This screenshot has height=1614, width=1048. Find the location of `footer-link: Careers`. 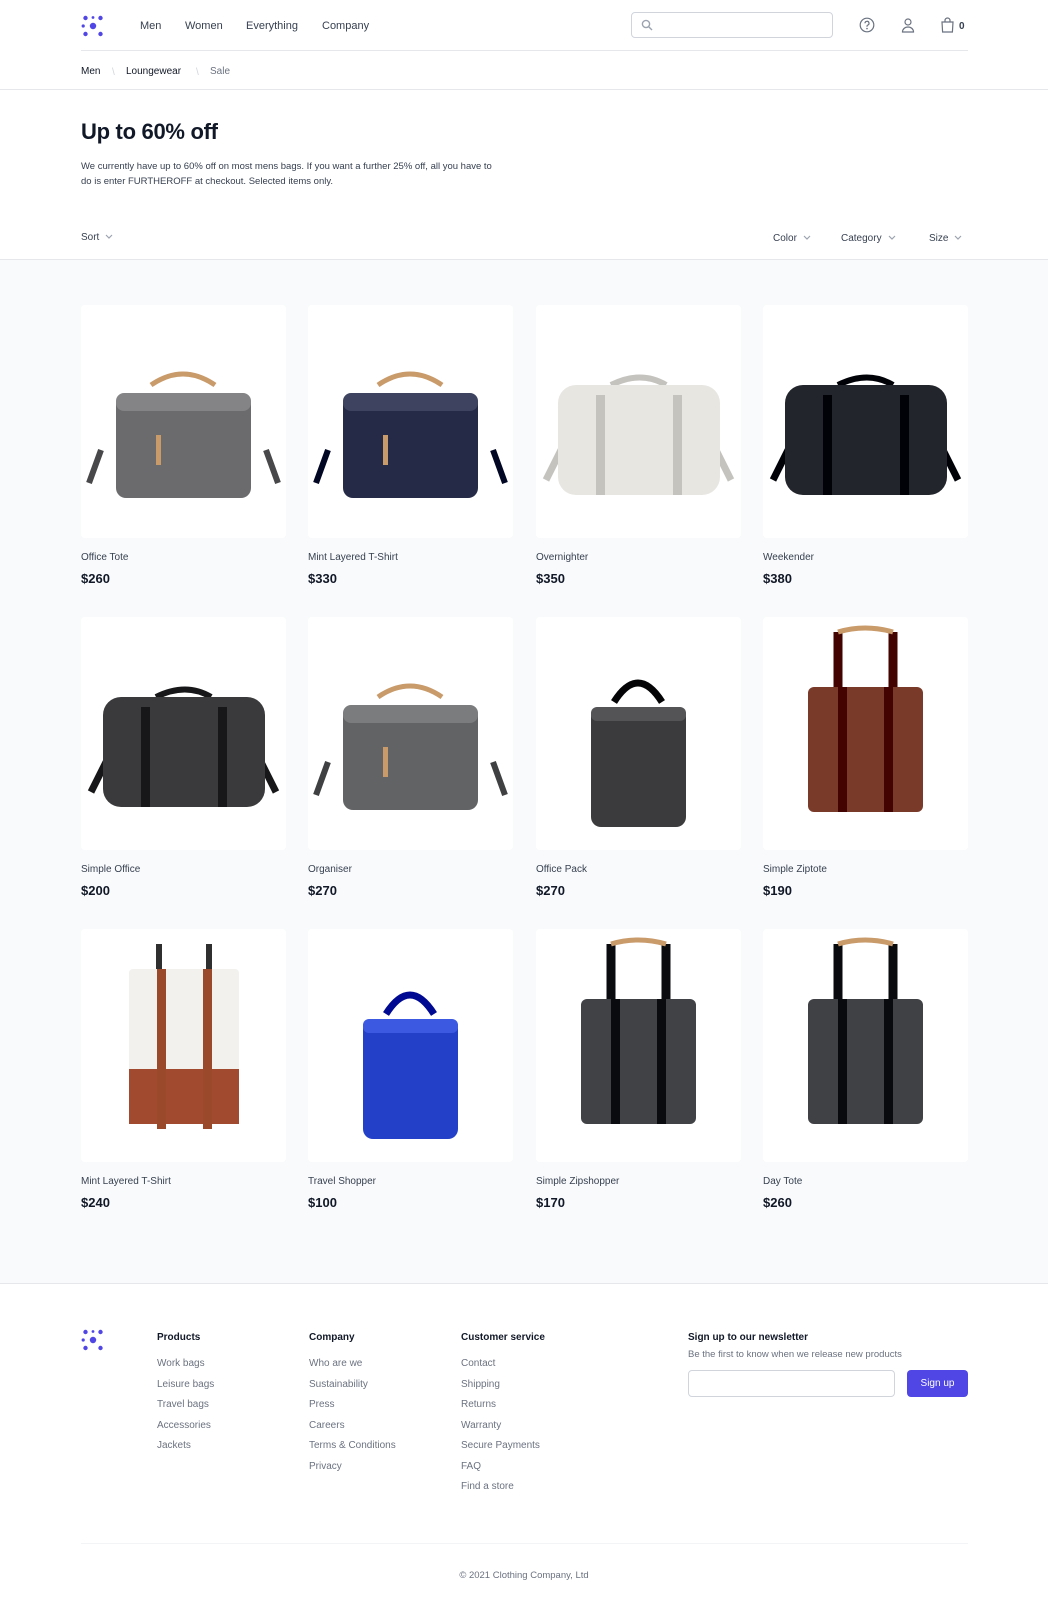

footer-link: Careers is located at coordinates (327, 1425).